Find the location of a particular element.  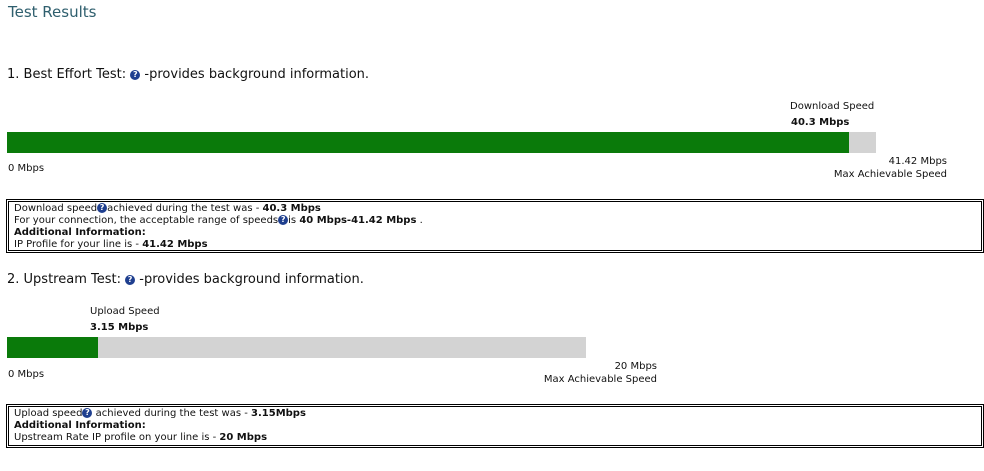

download-min-label: 0 Mbps is located at coordinates (26, 168).